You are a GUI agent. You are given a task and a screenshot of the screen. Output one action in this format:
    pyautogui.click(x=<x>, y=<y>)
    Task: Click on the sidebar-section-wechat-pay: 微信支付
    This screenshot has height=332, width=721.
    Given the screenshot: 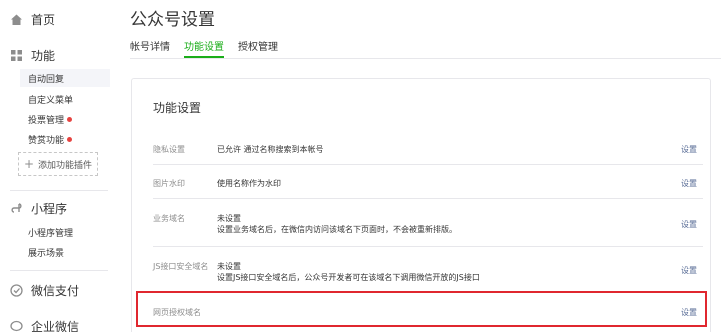 What is the action you would take?
    pyautogui.click(x=44, y=290)
    